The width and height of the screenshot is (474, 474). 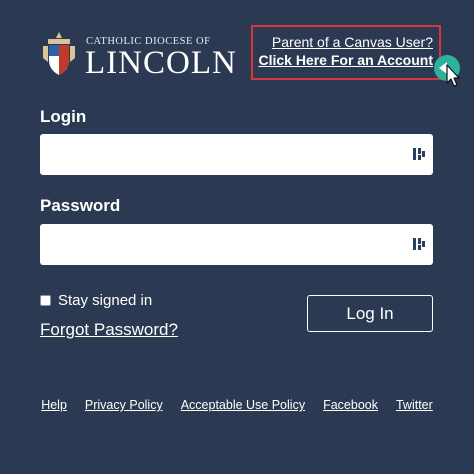 What do you see at coordinates (345, 60) in the screenshot?
I see `parent-account-link: Click Here For an Account` at bounding box center [345, 60].